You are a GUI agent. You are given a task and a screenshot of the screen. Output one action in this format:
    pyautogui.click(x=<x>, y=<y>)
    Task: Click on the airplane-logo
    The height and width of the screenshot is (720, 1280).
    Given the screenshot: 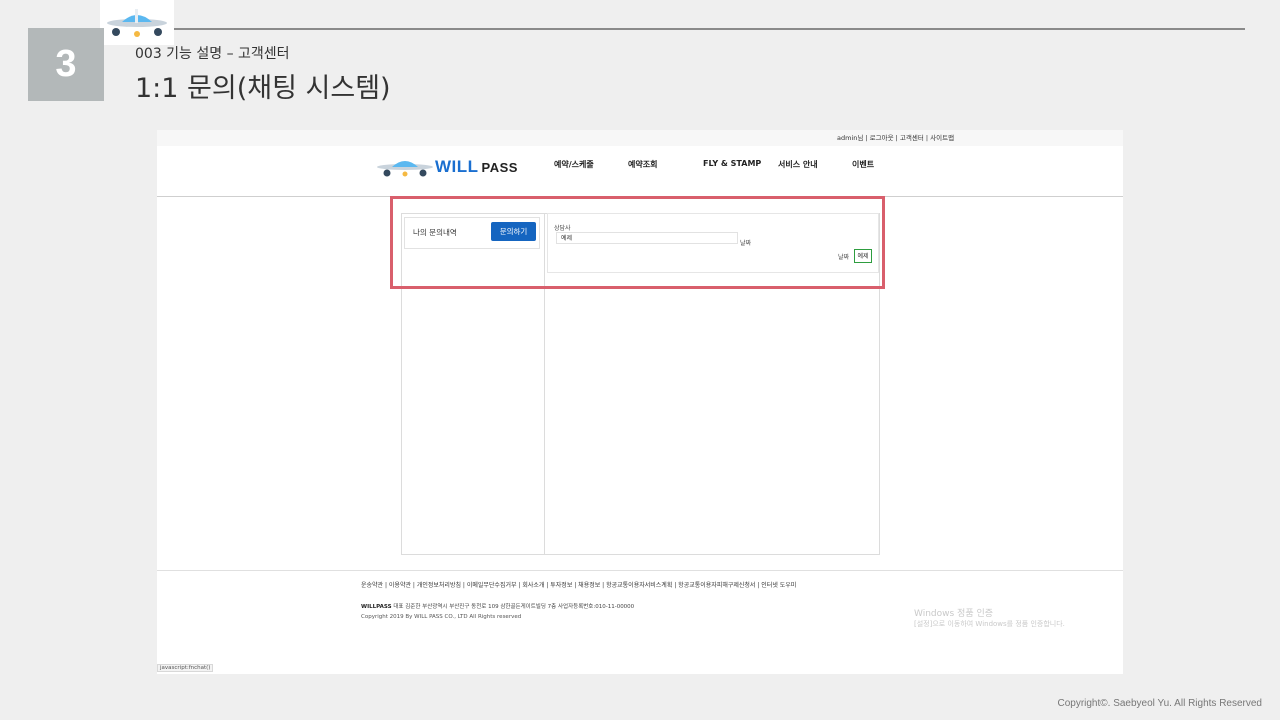 What is the action you would take?
    pyautogui.click(x=137, y=22)
    